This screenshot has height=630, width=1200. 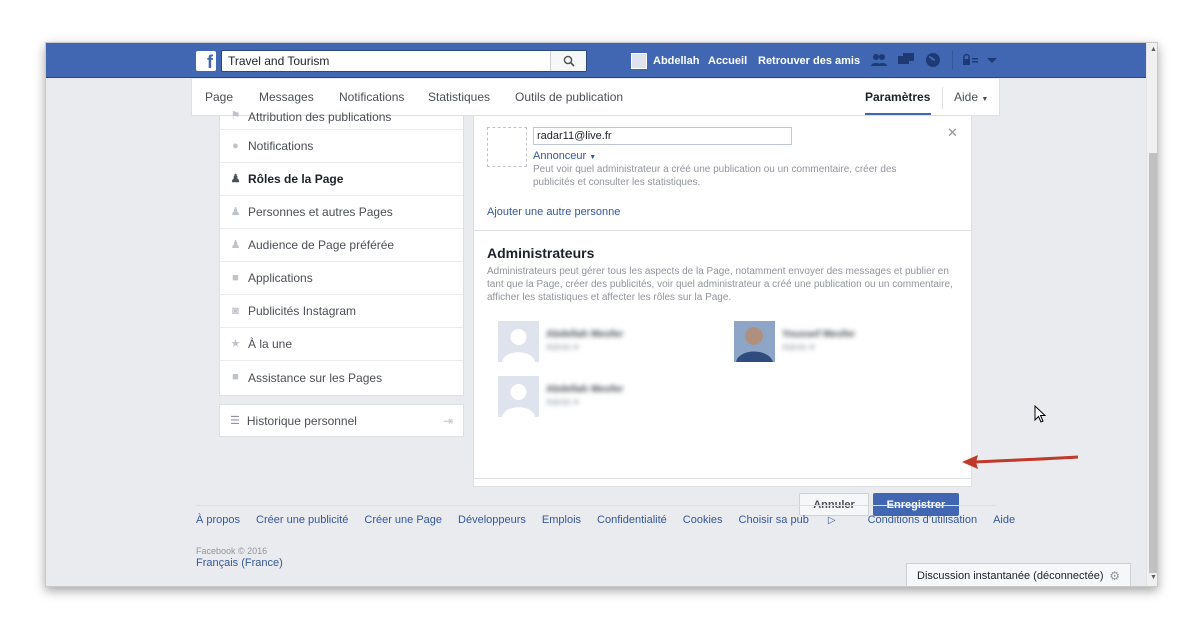 What do you see at coordinates (879, 60) in the screenshot?
I see `friend-requests-icon` at bounding box center [879, 60].